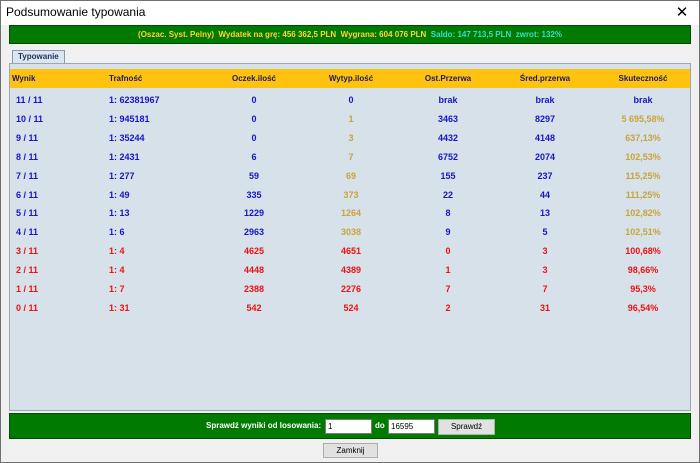 The image size is (700, 463). I want to click on cell-trafnosc: 1: 277, so click(122, 175).